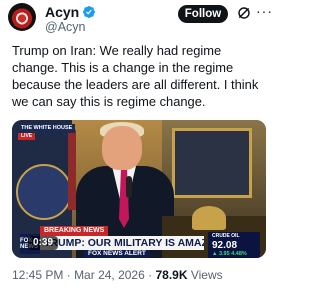 This screenshot has height=290, width=320. I want to click on post-date: Mar 24, 2026, so click(109, 275).